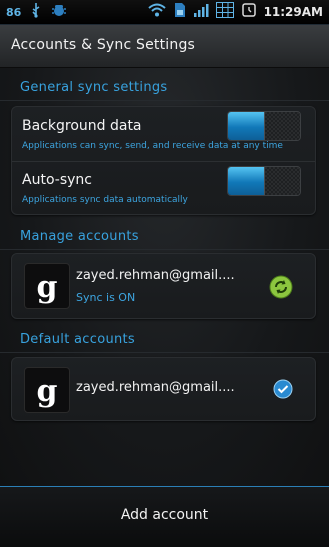  What do you see at coordinates (105, 200) in the screenshot?
I see `auto-sync-subtitle: Applications sync data automatically` at bounding box center [105, 200].